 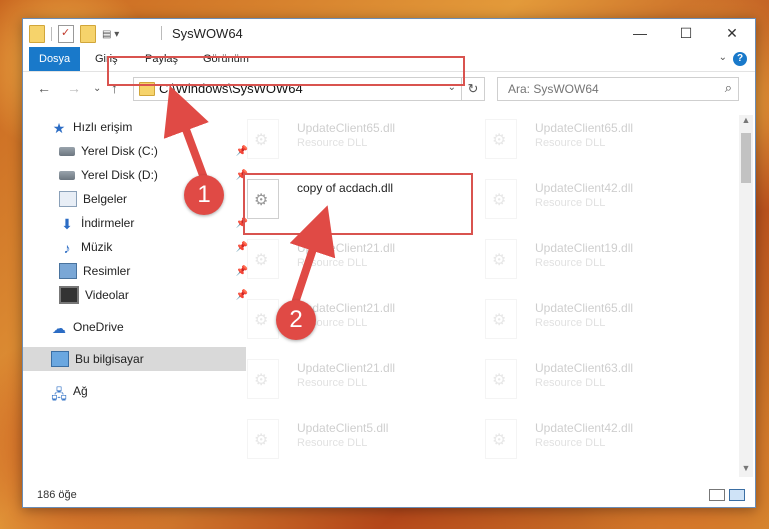 What do you see at coordinates (204, 195) in the screenshot?
I see `step-badge-1: 1` at bounding box center [204, 195].